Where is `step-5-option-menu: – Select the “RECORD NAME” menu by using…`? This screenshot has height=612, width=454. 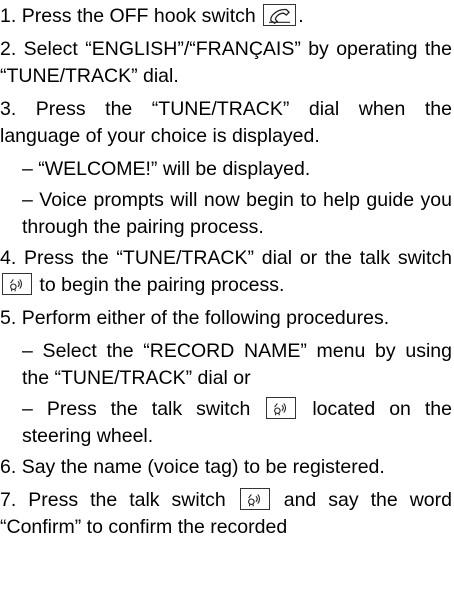
step-5-option-menu: – Select the “RECORD NAME” menu by using… is located at coordinates (237, 365).